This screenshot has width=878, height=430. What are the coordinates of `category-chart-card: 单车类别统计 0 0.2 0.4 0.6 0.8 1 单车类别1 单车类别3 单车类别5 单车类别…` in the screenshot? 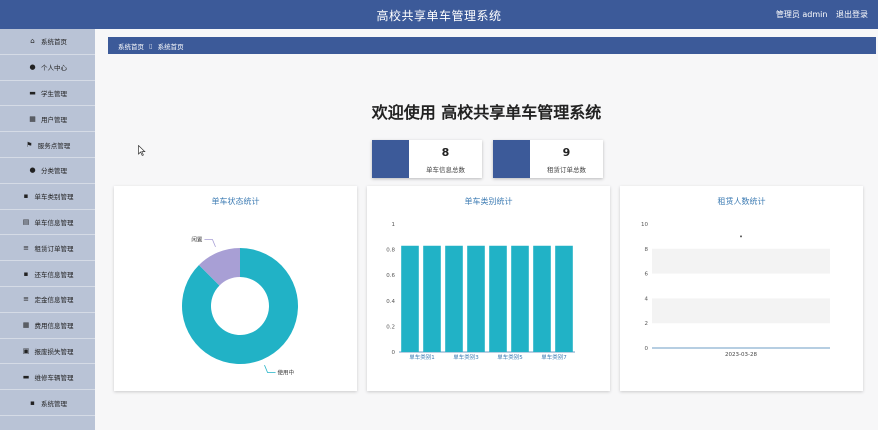 It's located at (488, 288).